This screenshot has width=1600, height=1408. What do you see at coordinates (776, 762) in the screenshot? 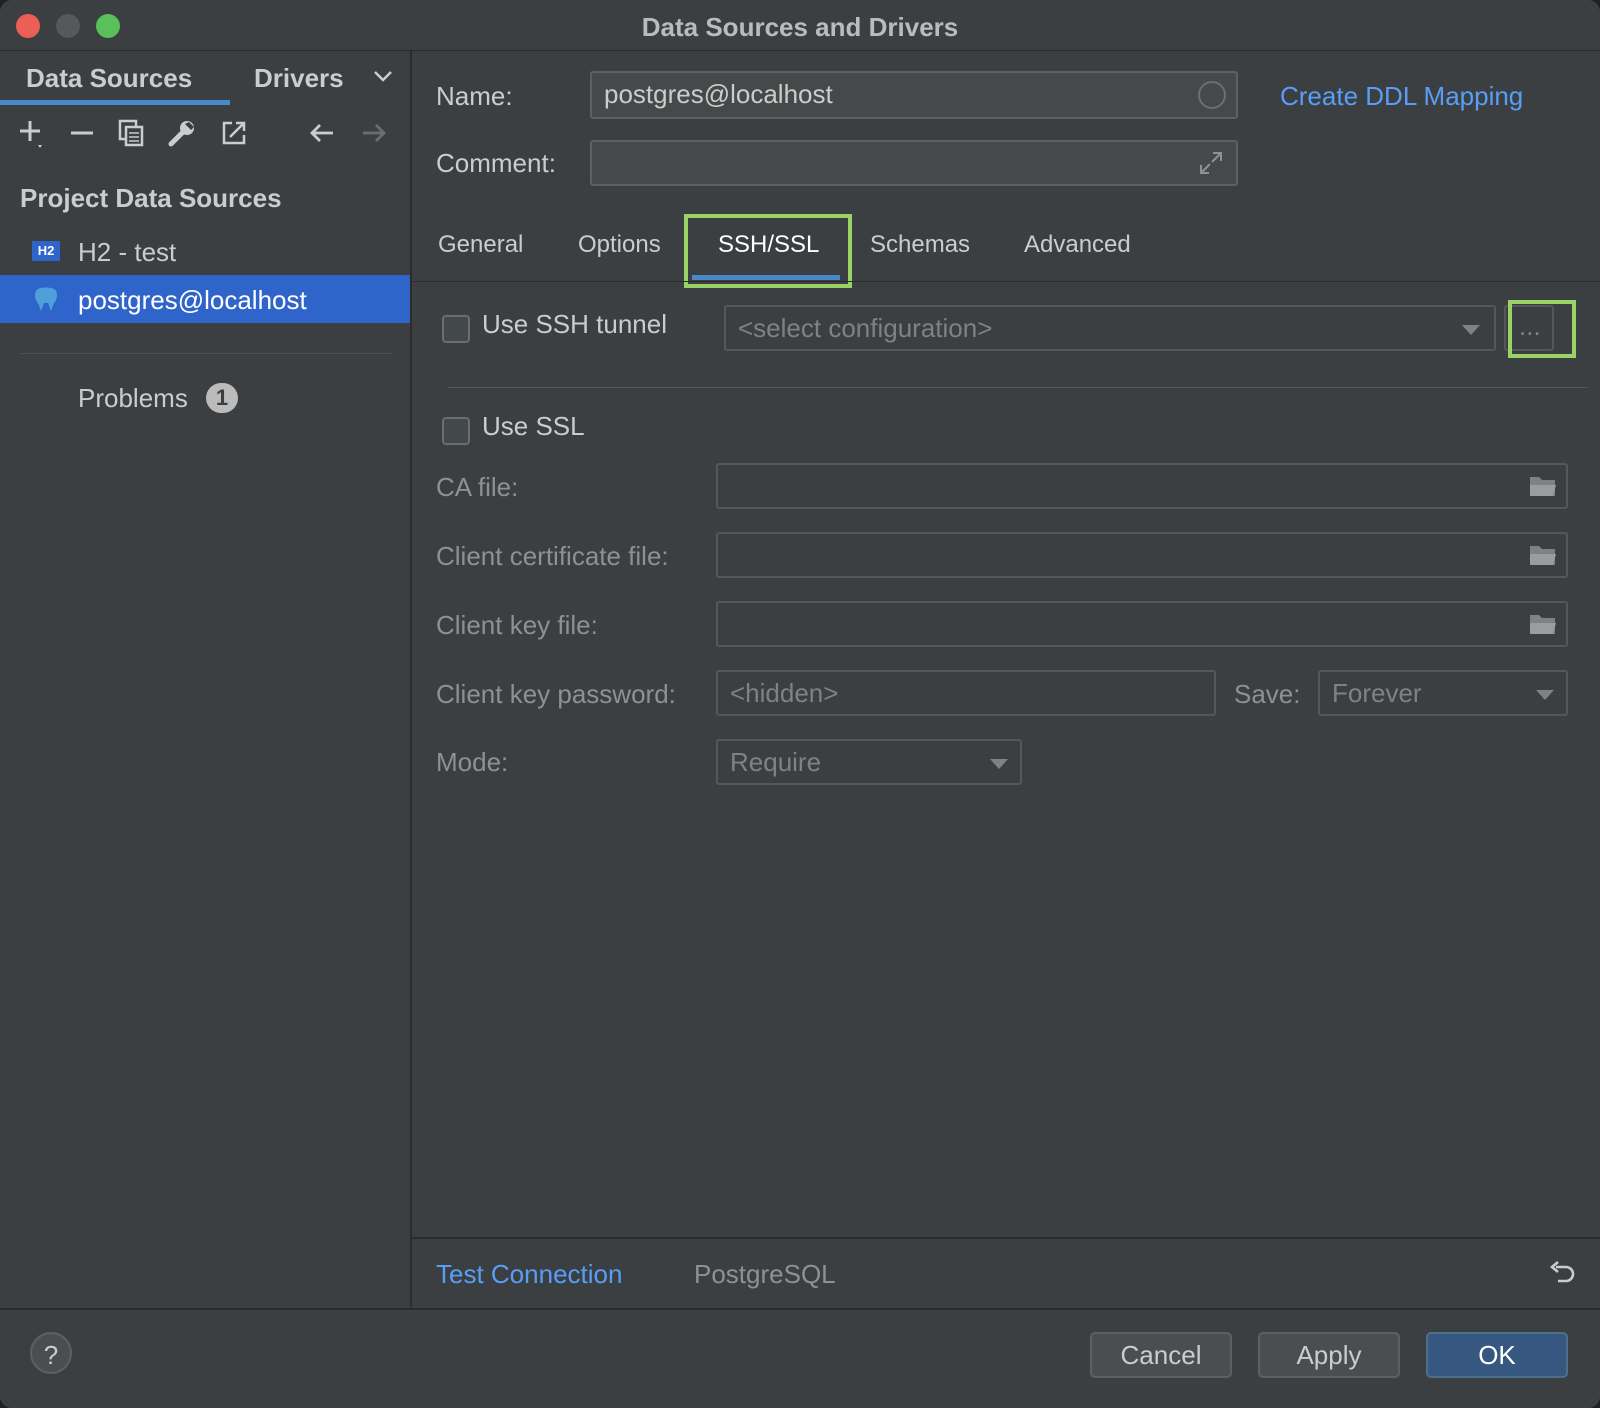
I see `mode-value: Require` at bounding box center [776, 762].